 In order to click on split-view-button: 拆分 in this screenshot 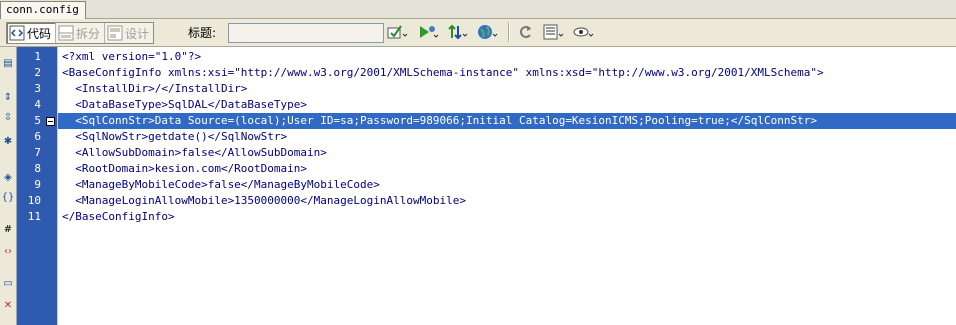, I will do `click(81, 33)`.